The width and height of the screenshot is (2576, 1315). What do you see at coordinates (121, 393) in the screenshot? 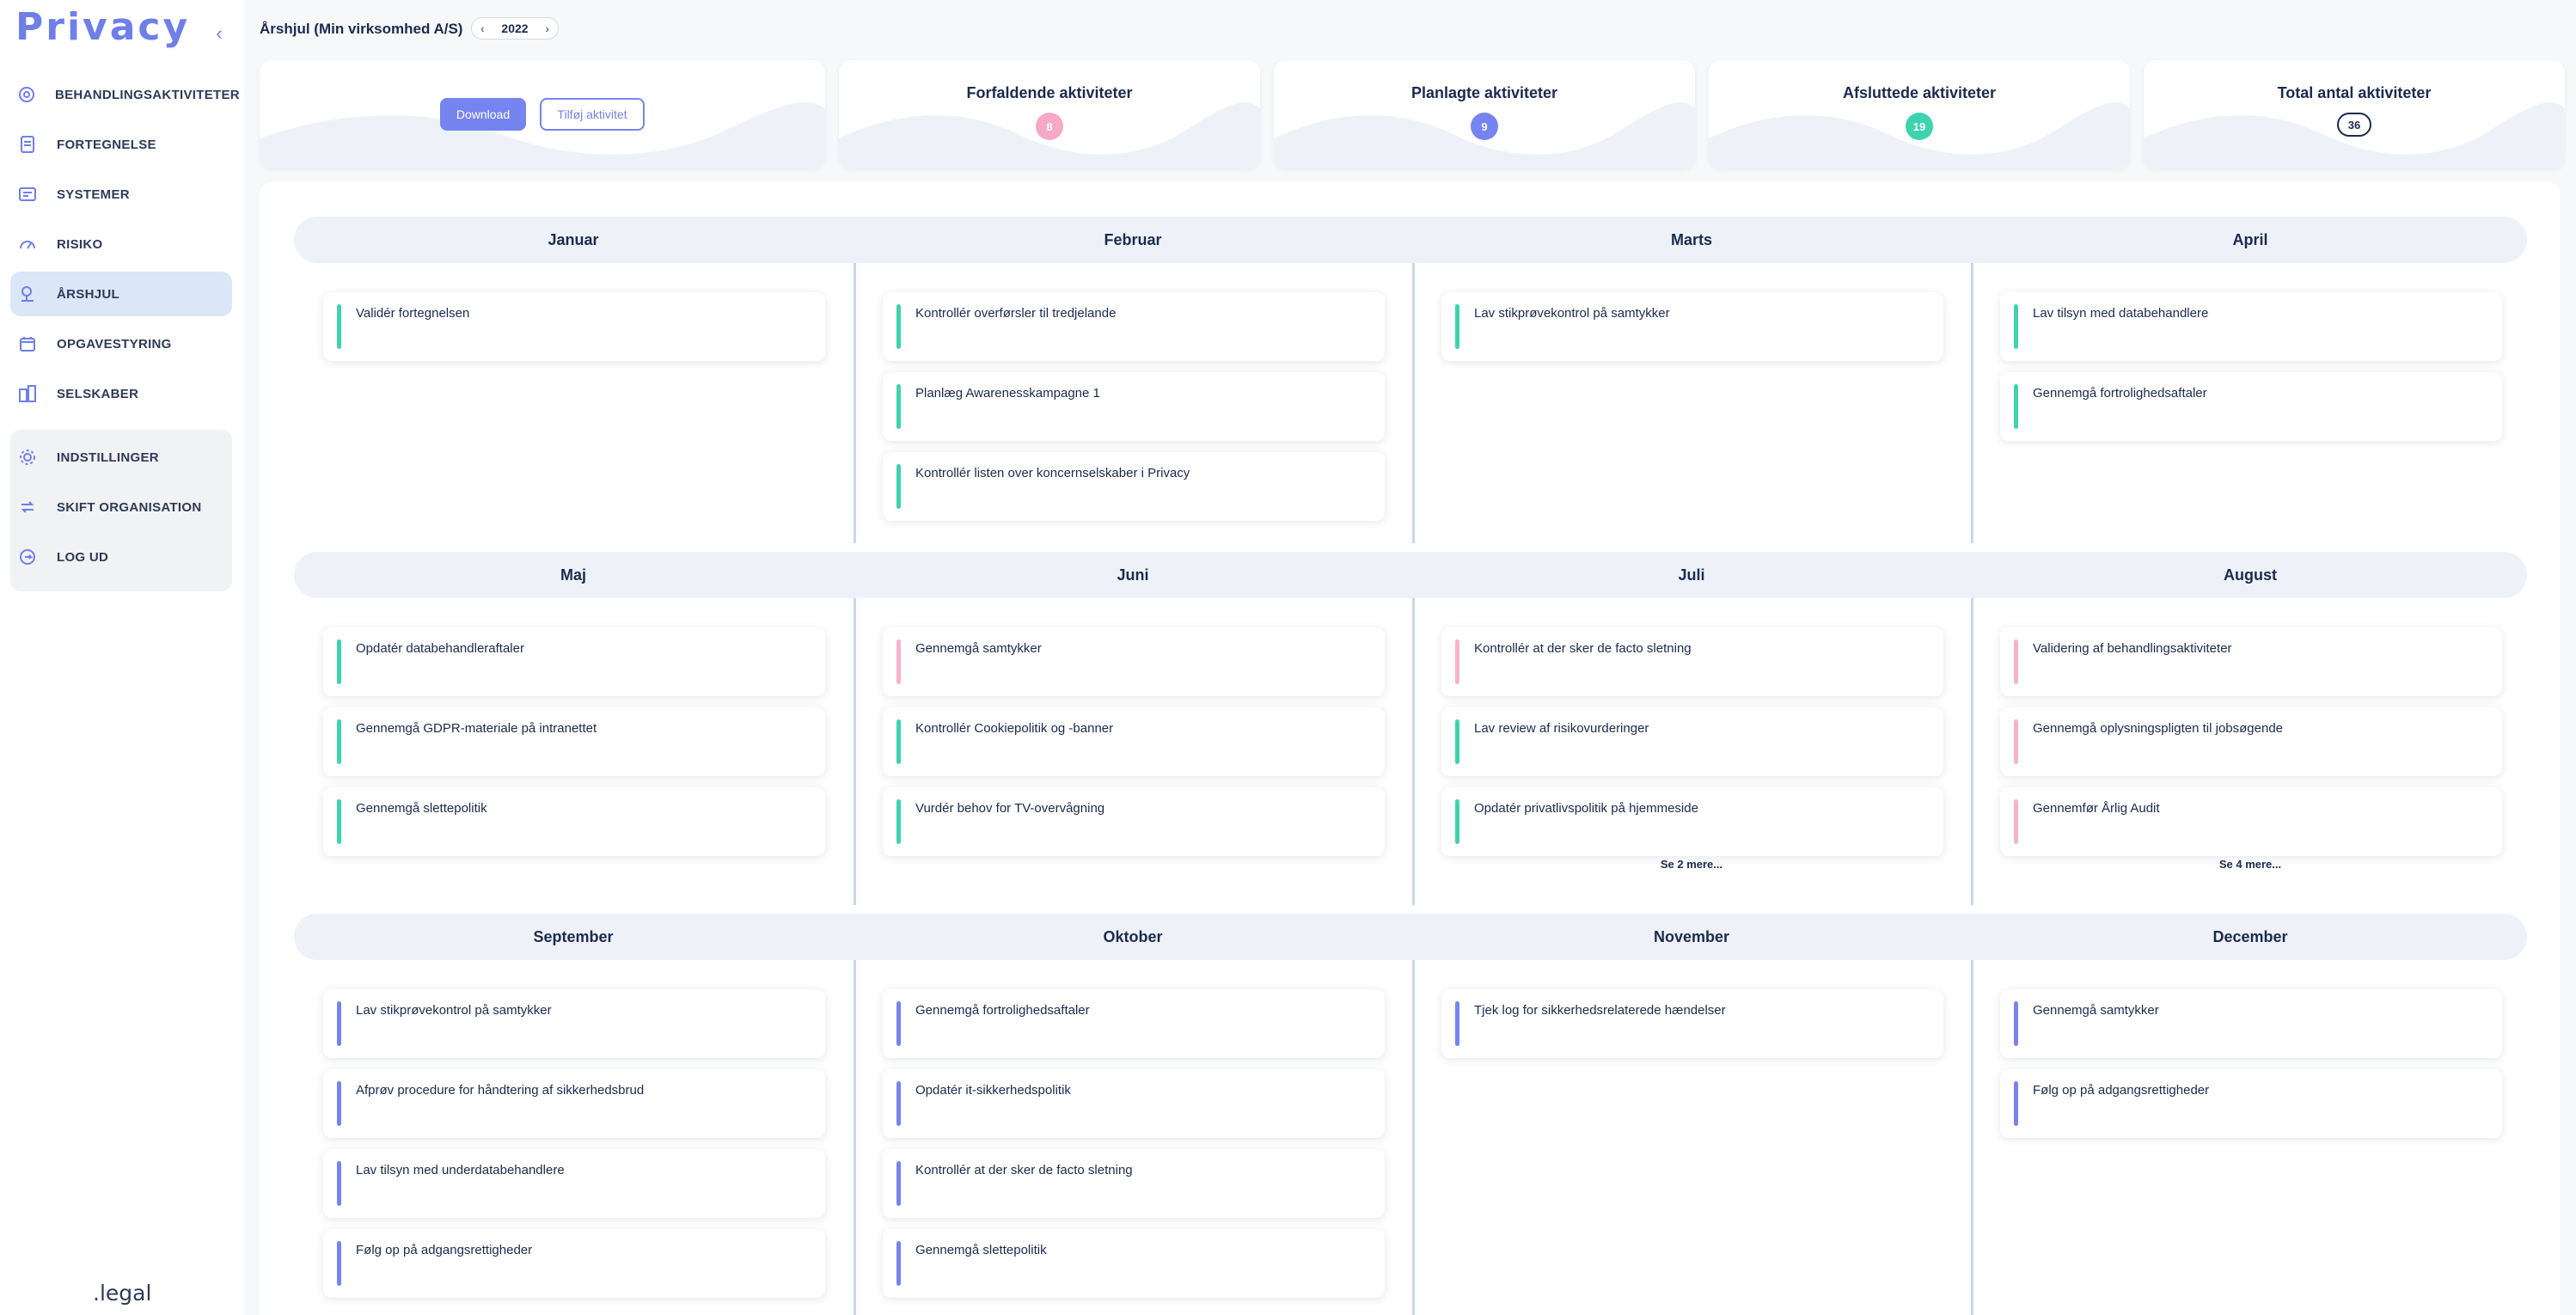
I see `sidebar-item-selskaber: SELSKABER` at bounding box center [121, 393].